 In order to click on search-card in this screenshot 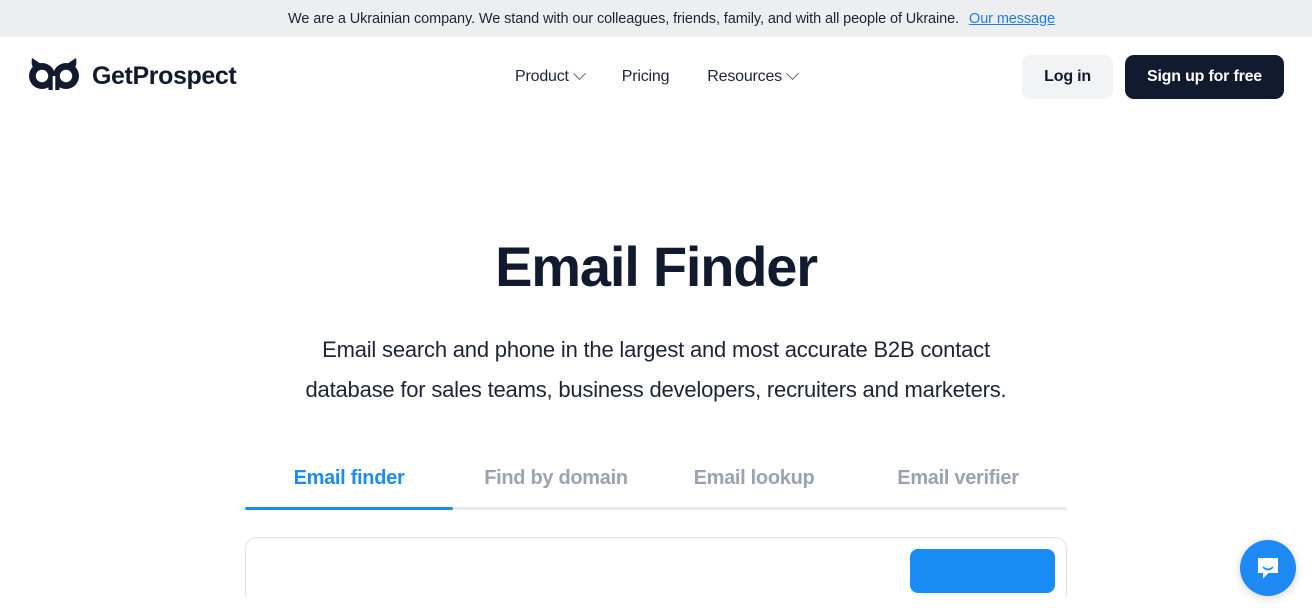, I will do `click(656, 567)`.